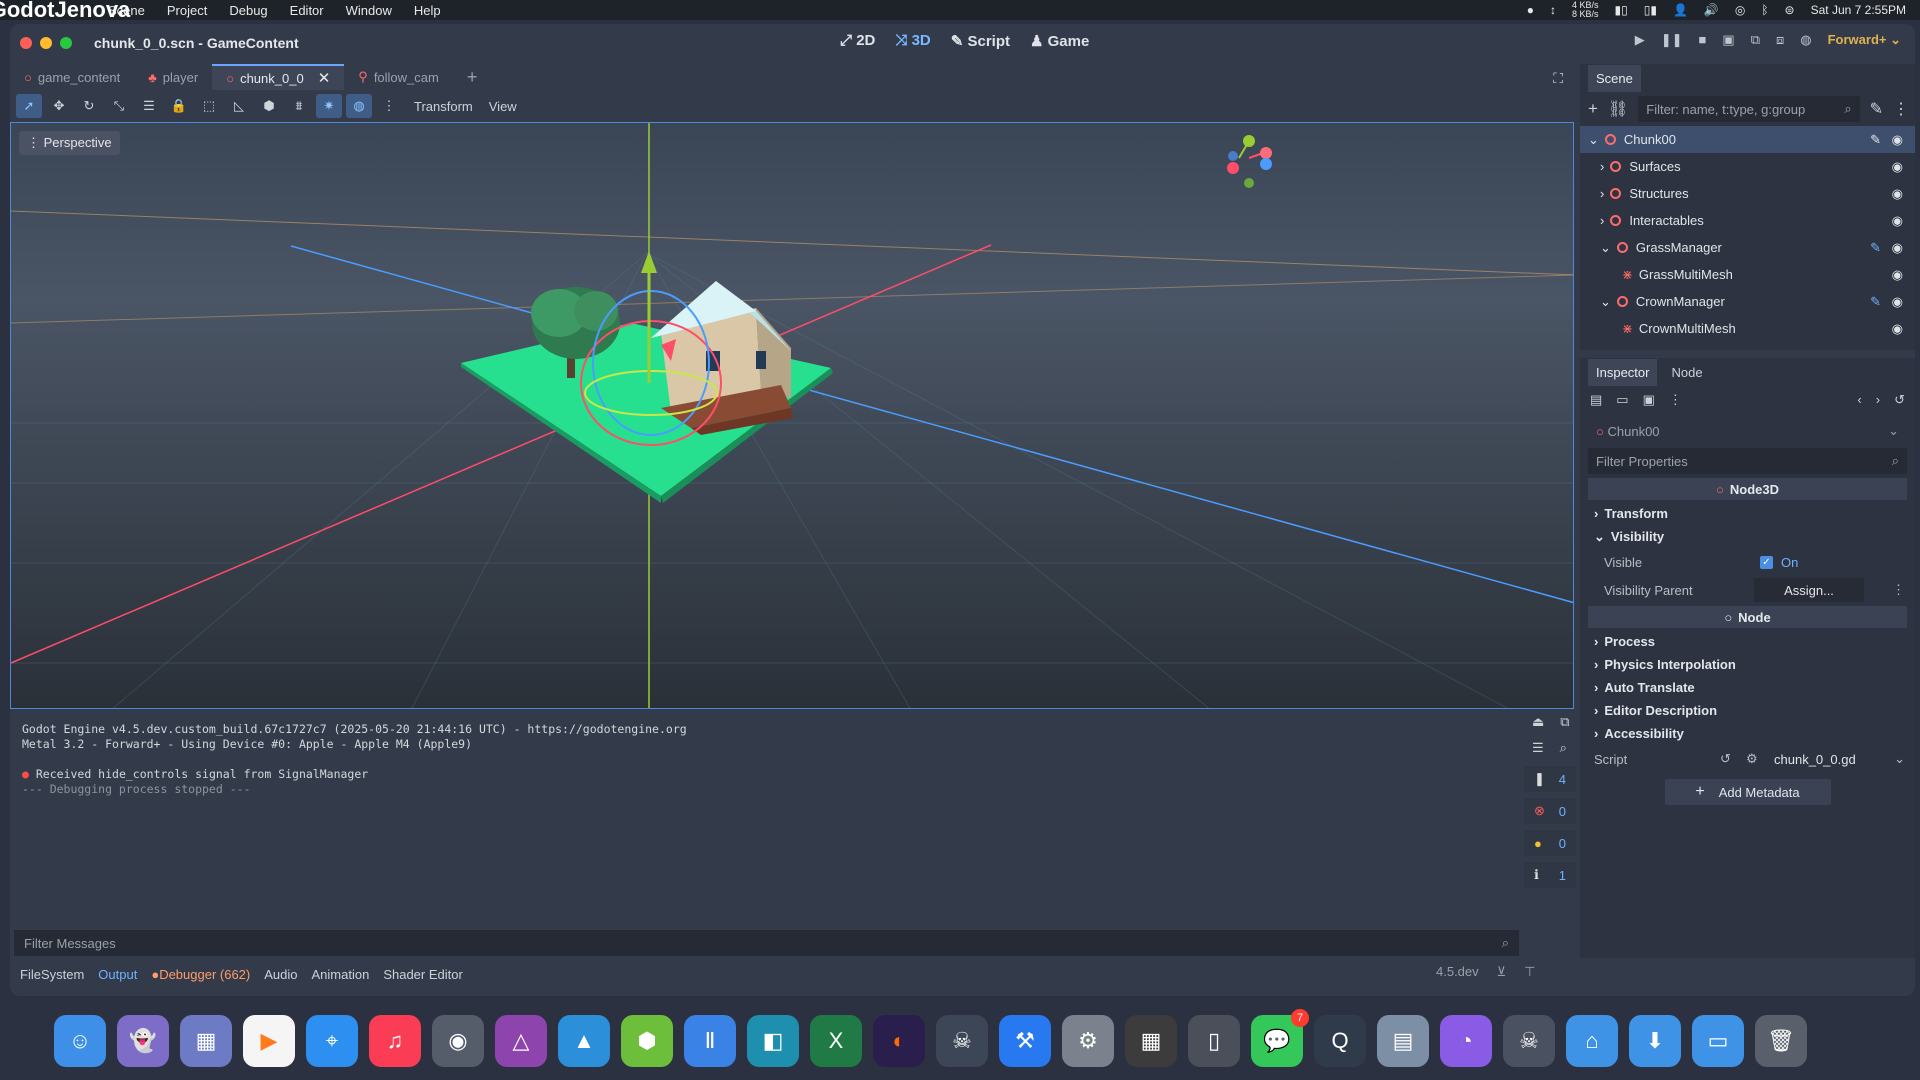 The height and width of the screenshot is (1080, 1920). What do you see at coordinates (1790, 10) in the screenshot?
I see `control-center-icon: ⊜` at bounding box center [1790, 10].